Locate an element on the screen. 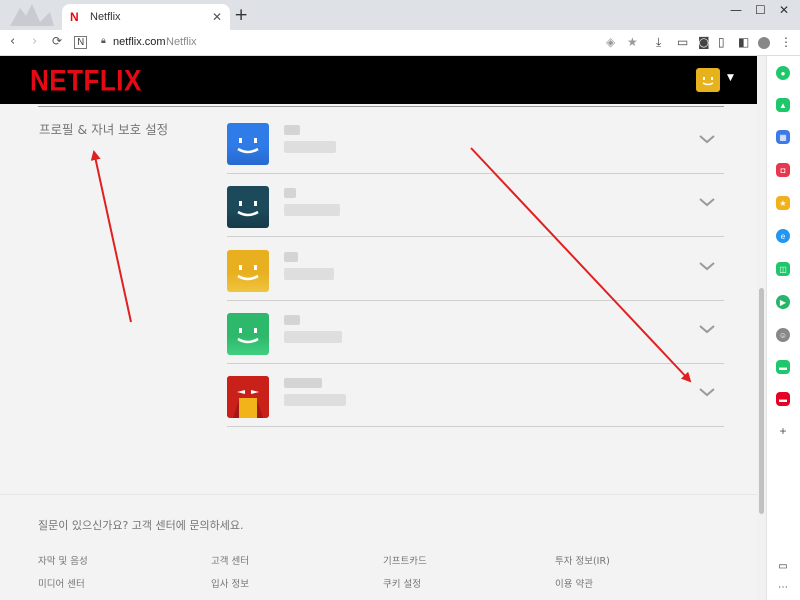 This screenshot has height=600, width=800. side-app-icon: ◫ is located at coordinates (783, 269).